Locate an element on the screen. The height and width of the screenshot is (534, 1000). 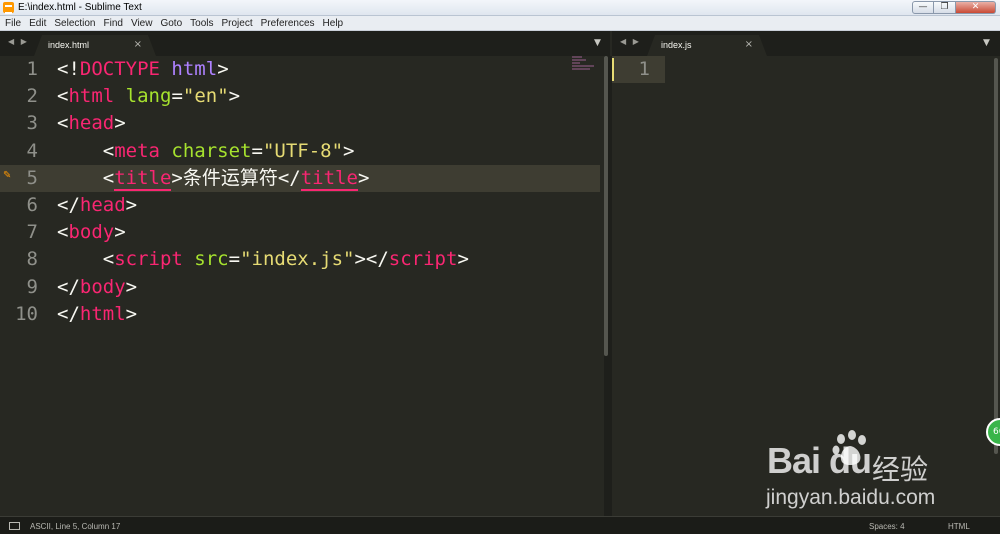
line-number: 5 is located at coordinates (32, 177).